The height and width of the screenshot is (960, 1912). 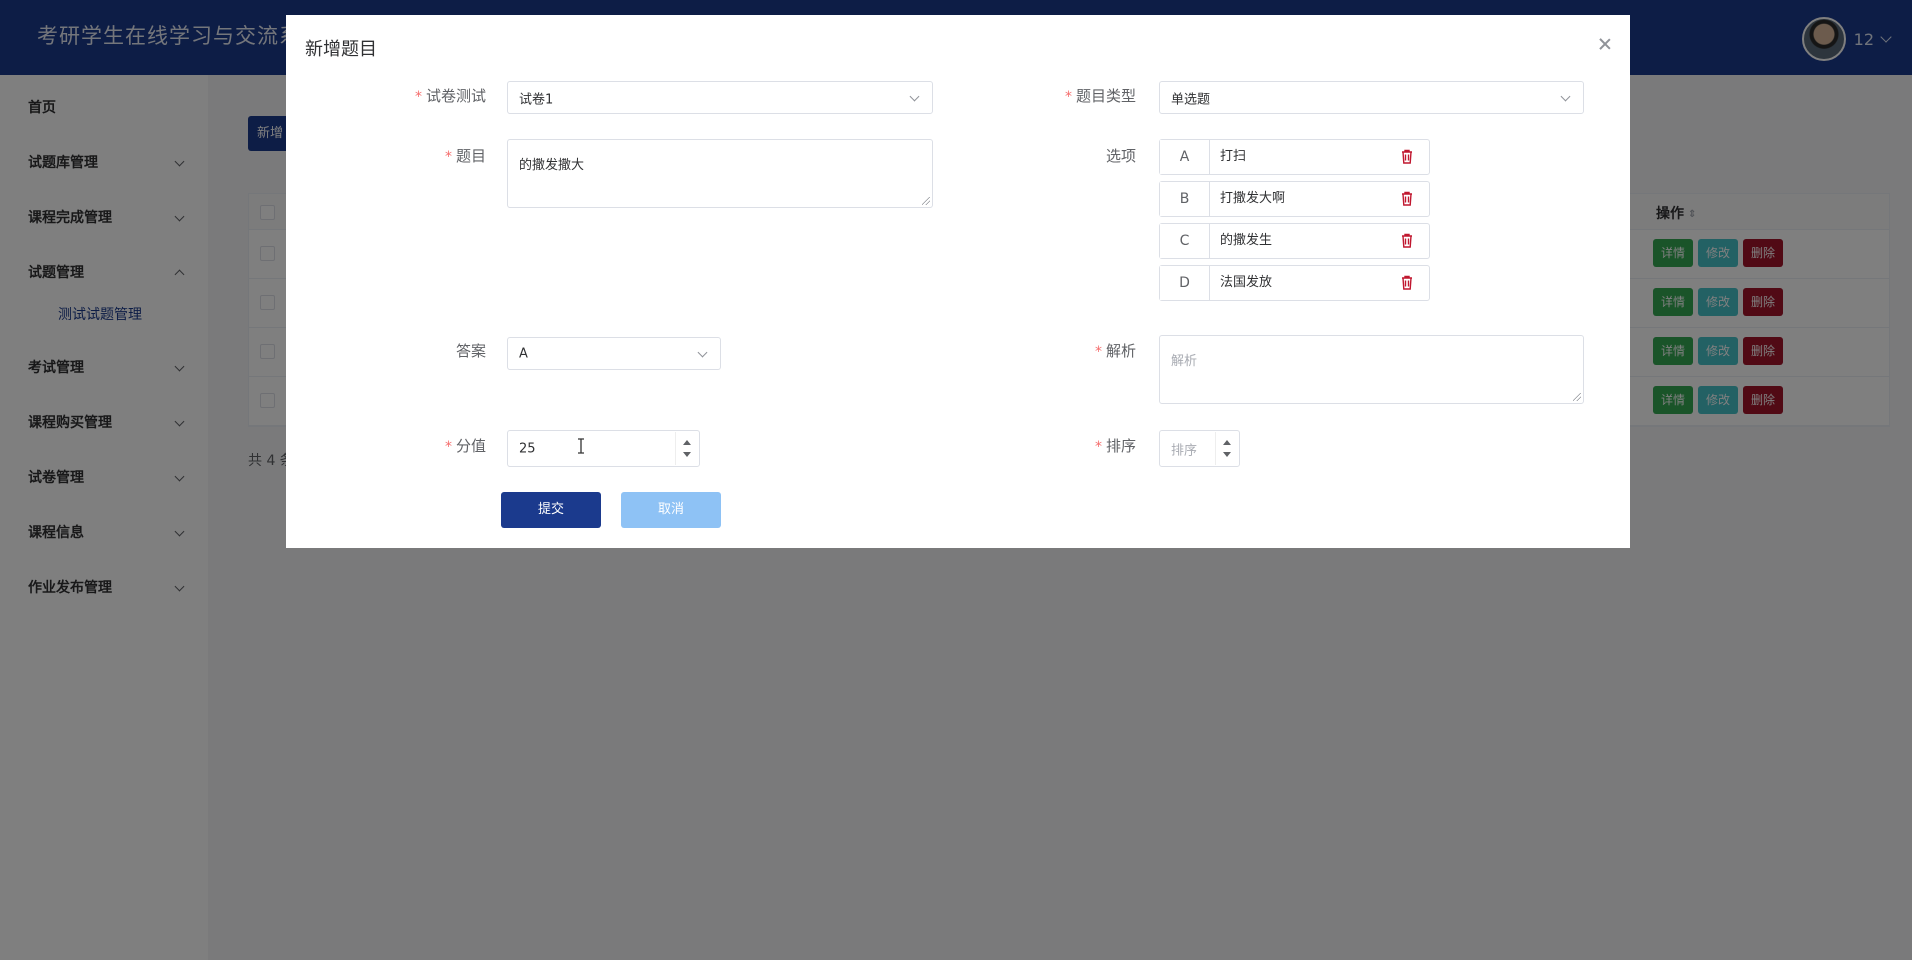 I want to click on question-type-value: 单选题, so click(x=1191, y=99).